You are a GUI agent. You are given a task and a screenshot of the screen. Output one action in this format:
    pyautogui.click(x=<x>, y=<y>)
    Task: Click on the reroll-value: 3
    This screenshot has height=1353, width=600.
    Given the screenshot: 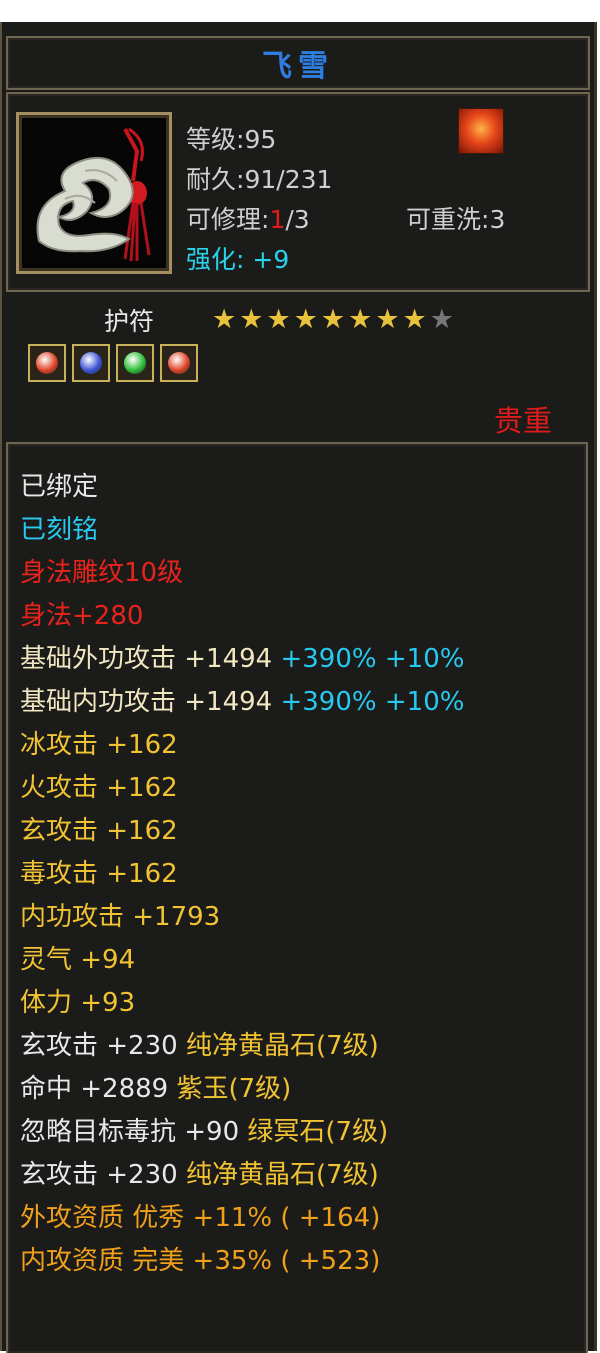 What is the action you would take?
    pyautogui.click(x=497, y=219)
    